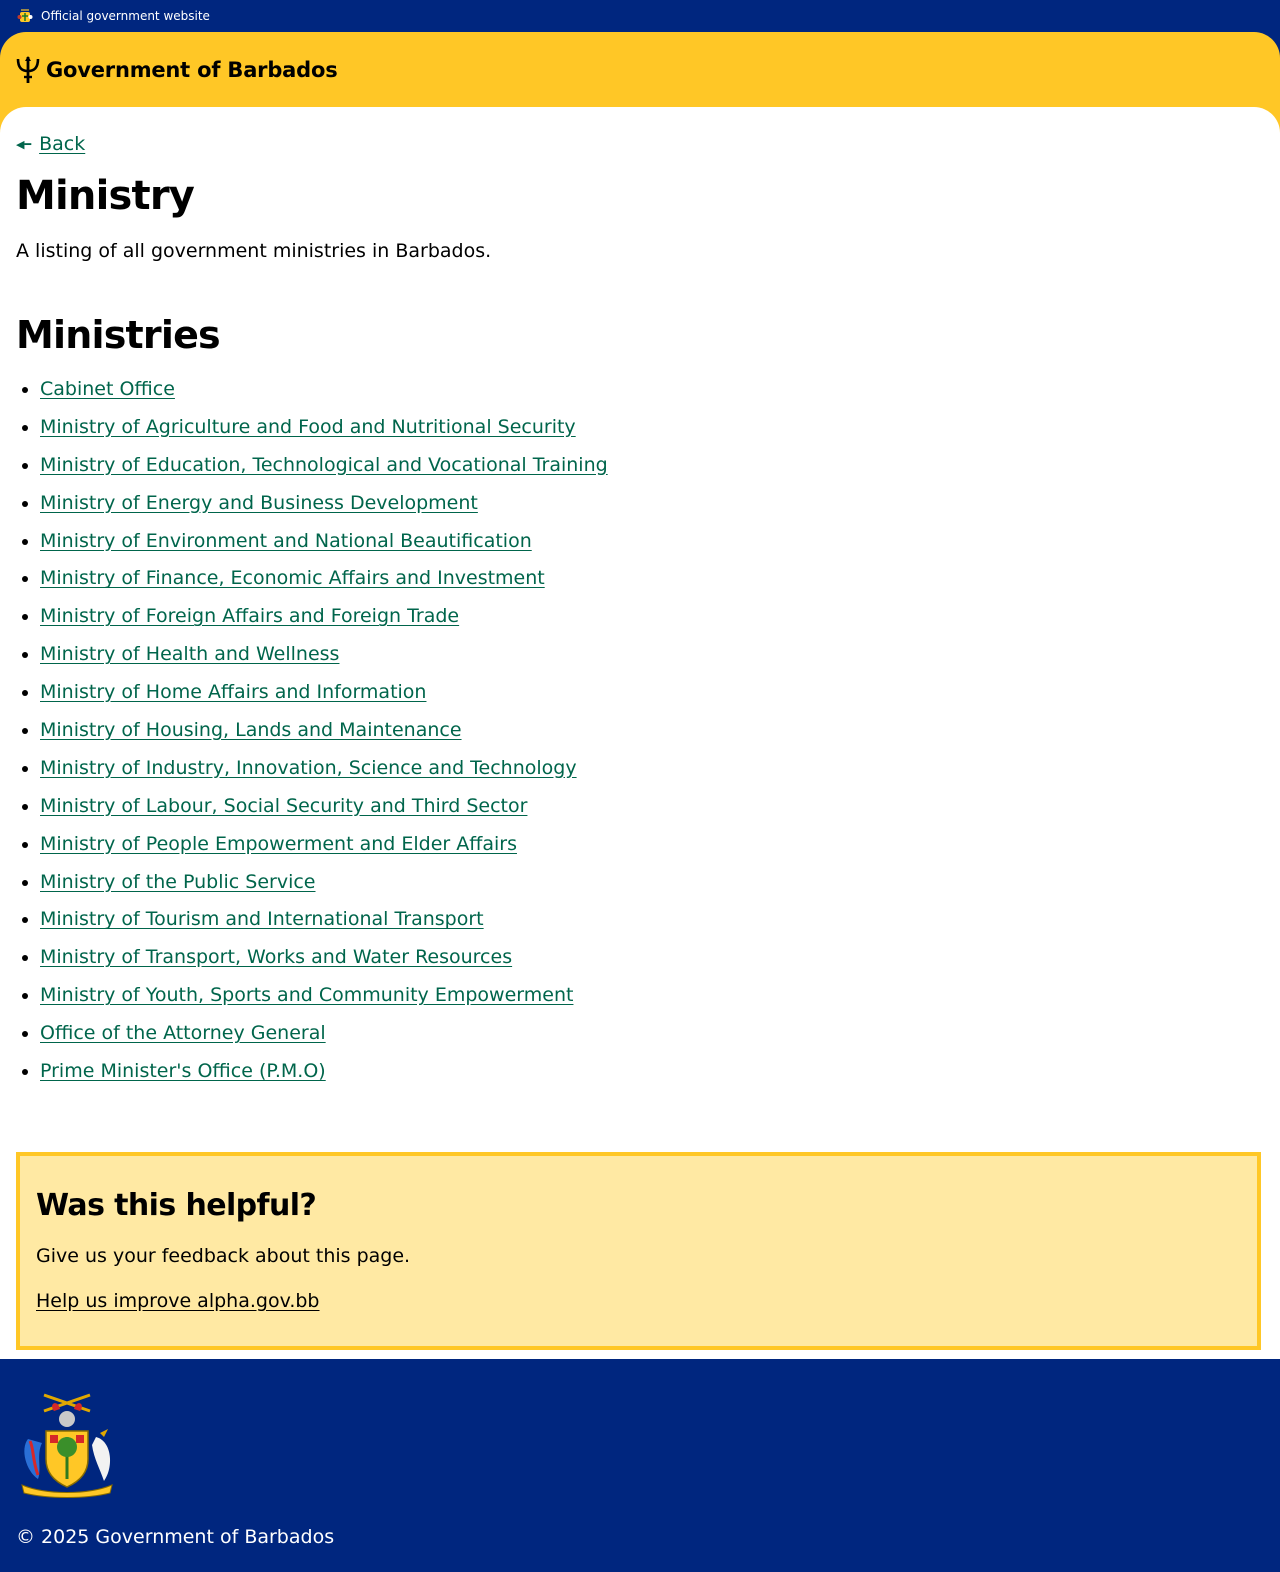 The image size is (1280, 1572). I want to click on list-item: Prime Minister's Office (P.M.O), so click(324, 1079).